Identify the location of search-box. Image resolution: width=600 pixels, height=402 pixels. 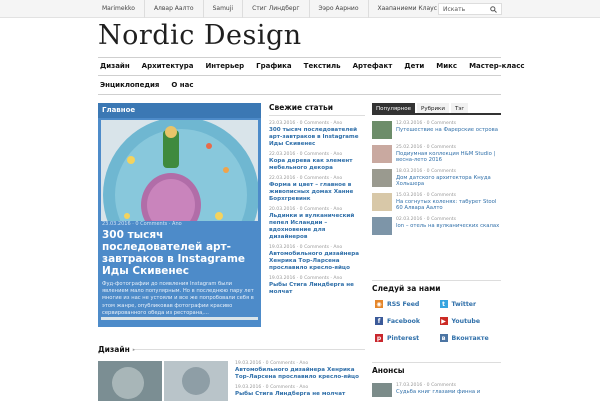
(470, 9).